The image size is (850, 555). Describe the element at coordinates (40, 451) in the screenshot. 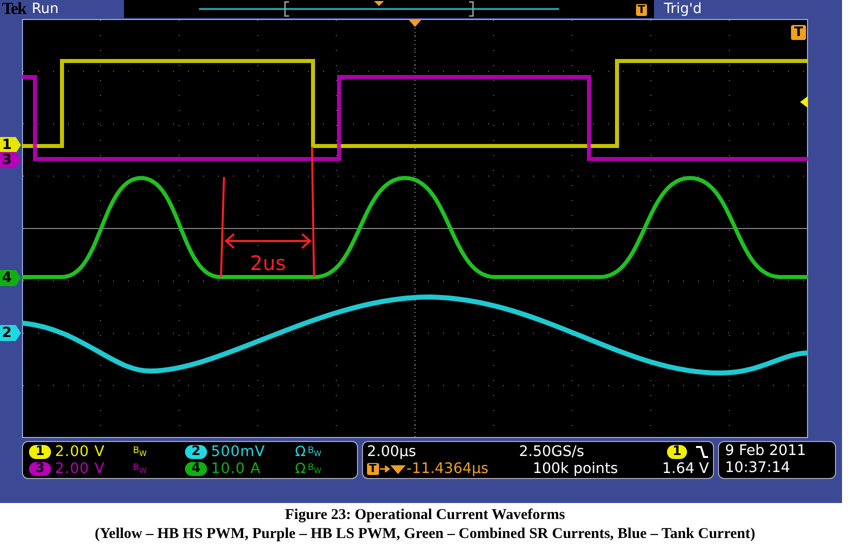

I see `channel-badge: 1` at that location.